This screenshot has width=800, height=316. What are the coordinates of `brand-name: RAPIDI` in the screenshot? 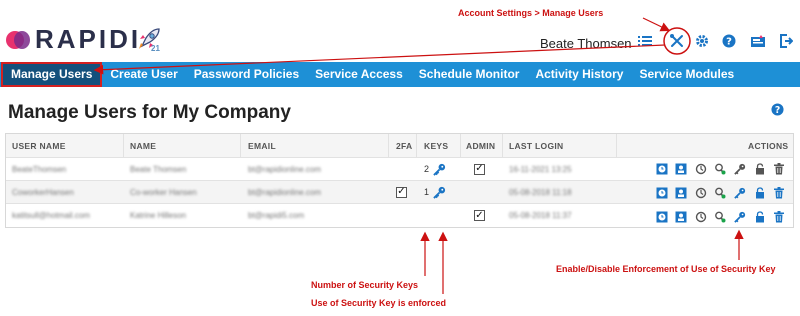 It's located at (88, 39).